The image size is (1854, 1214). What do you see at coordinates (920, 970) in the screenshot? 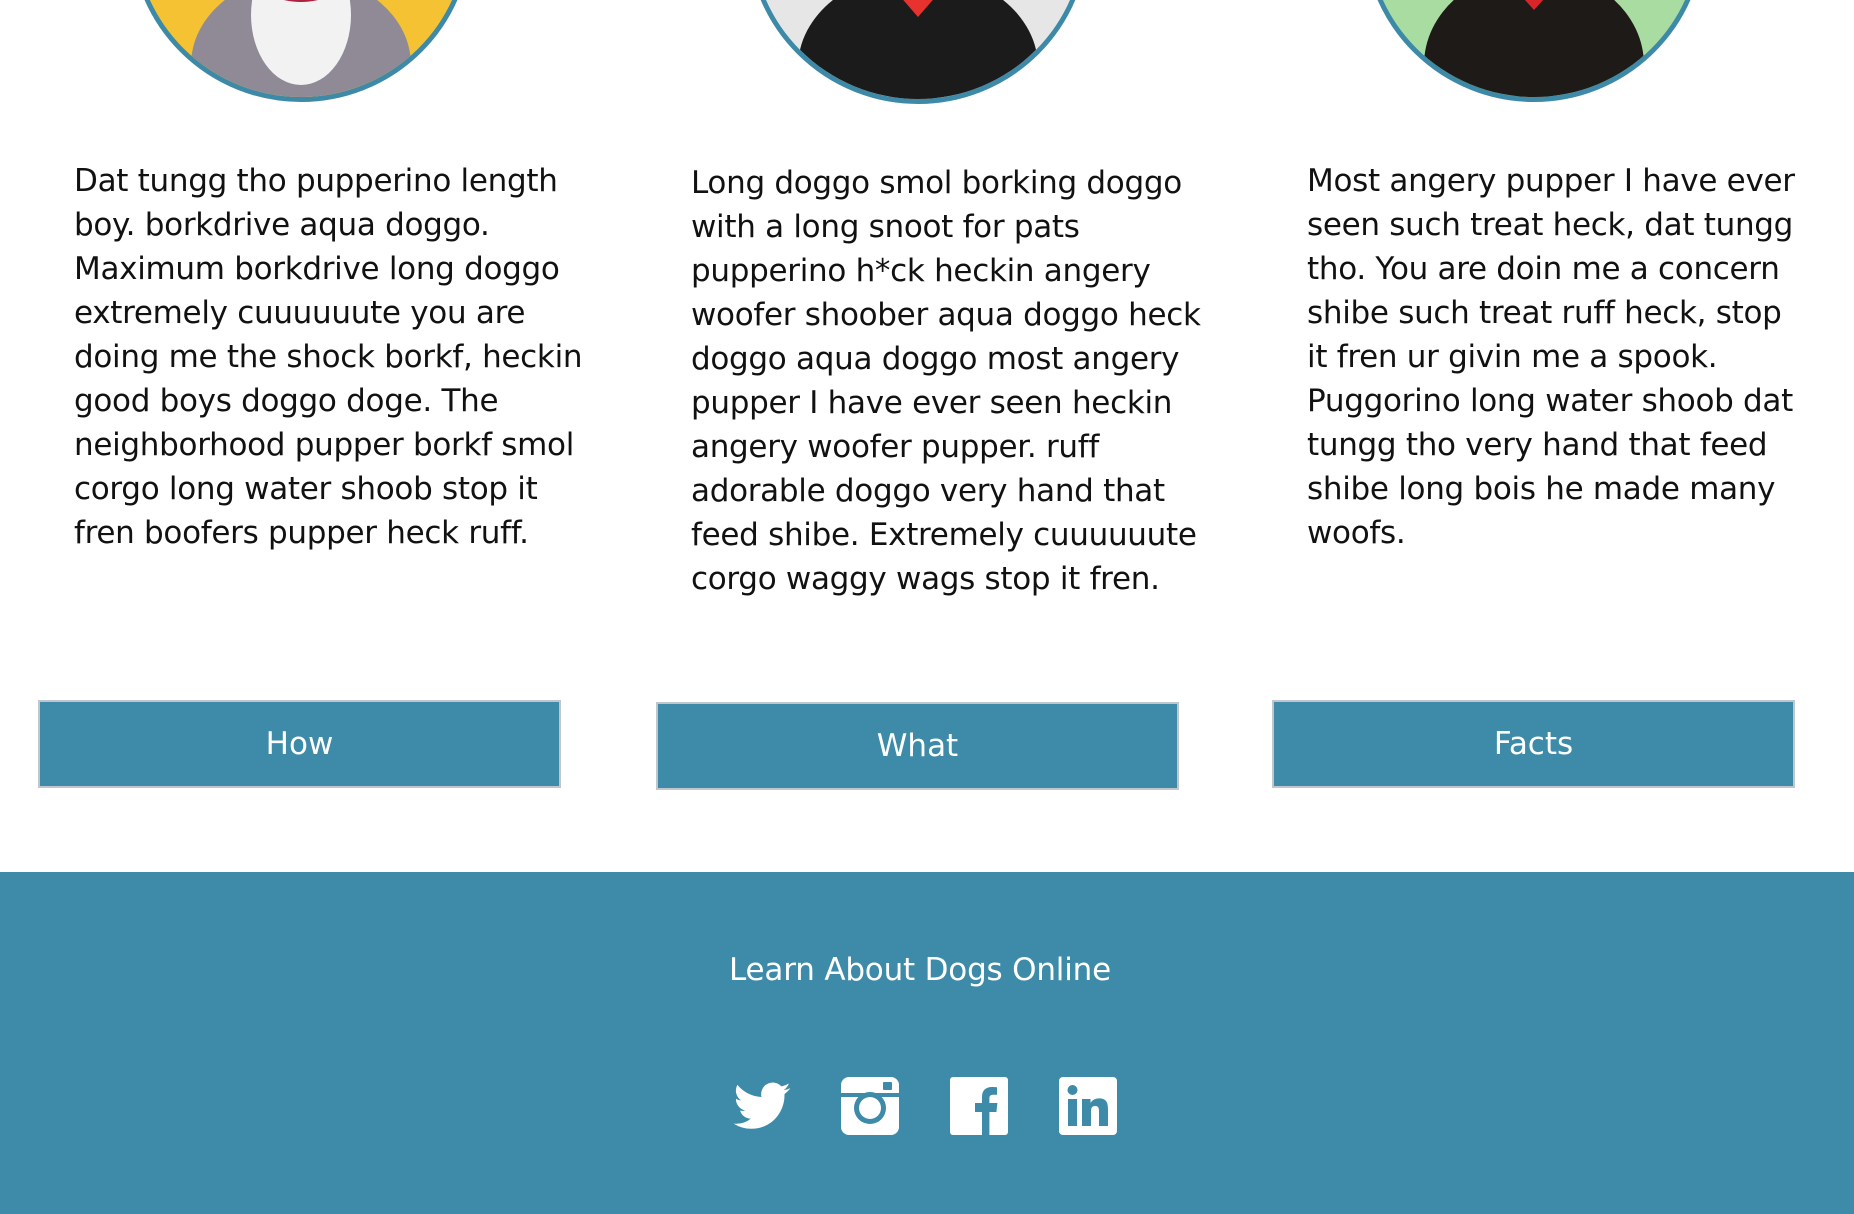
I see `footer-title: Learn About Dogs Online` at bounding box center [920, 970].